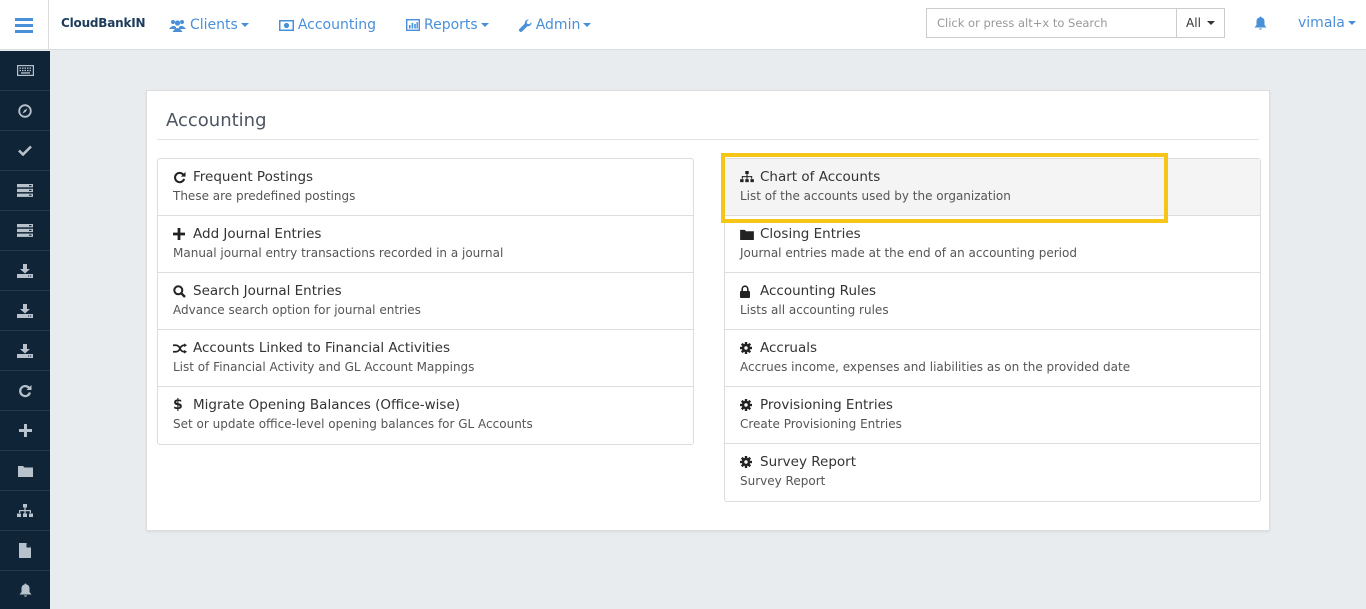  I want to click on nav-clients-label: Clients, so click(214, 25).